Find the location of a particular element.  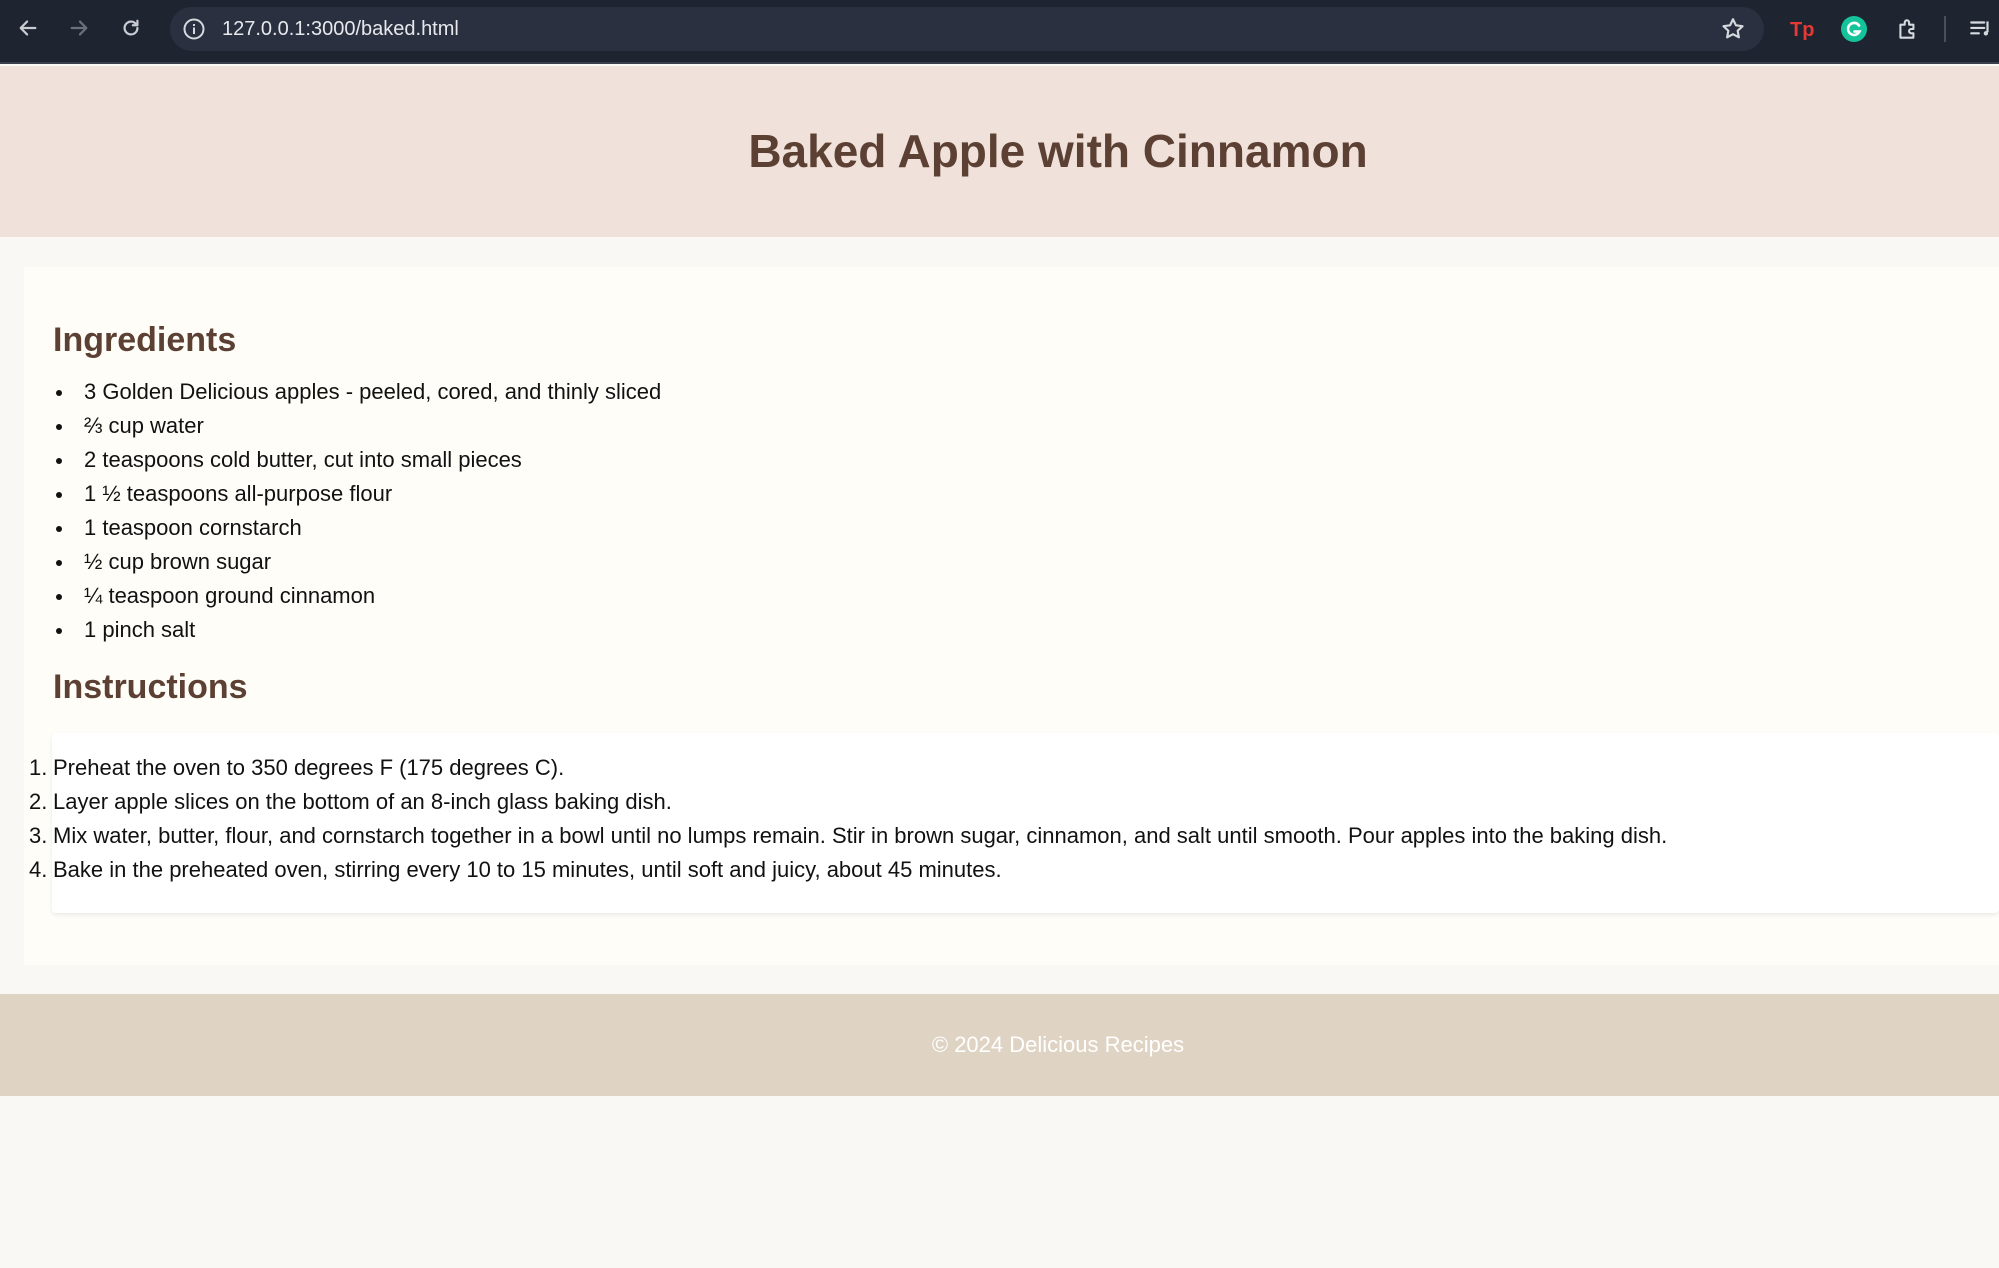

site-info-icon is located at coordinates (194, 29).